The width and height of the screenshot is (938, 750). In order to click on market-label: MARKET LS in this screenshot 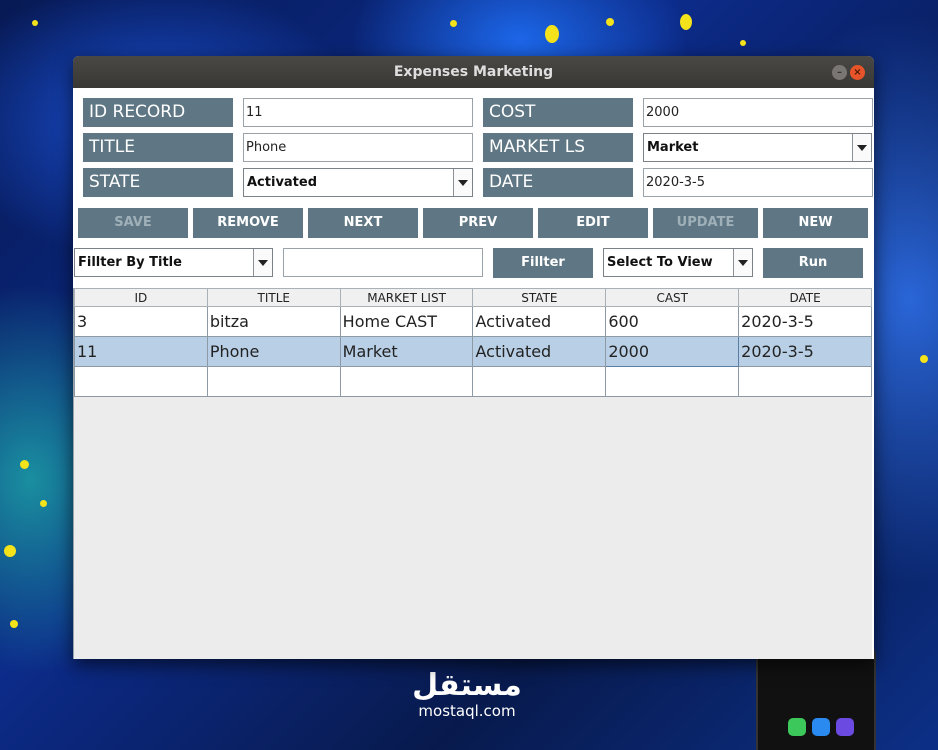, I will do `click(558, 147)`.